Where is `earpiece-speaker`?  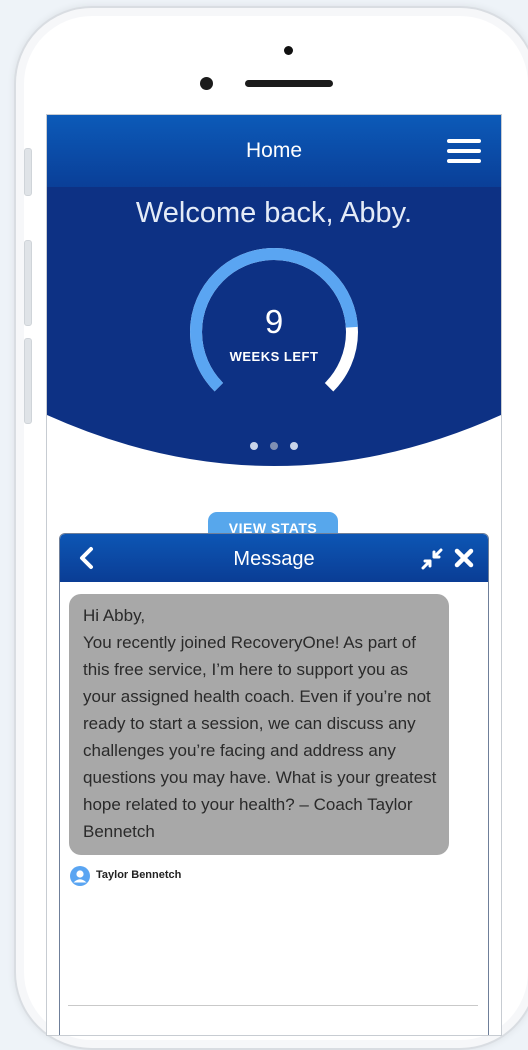 earpiece-speaker is located at coordinates (289, 83).